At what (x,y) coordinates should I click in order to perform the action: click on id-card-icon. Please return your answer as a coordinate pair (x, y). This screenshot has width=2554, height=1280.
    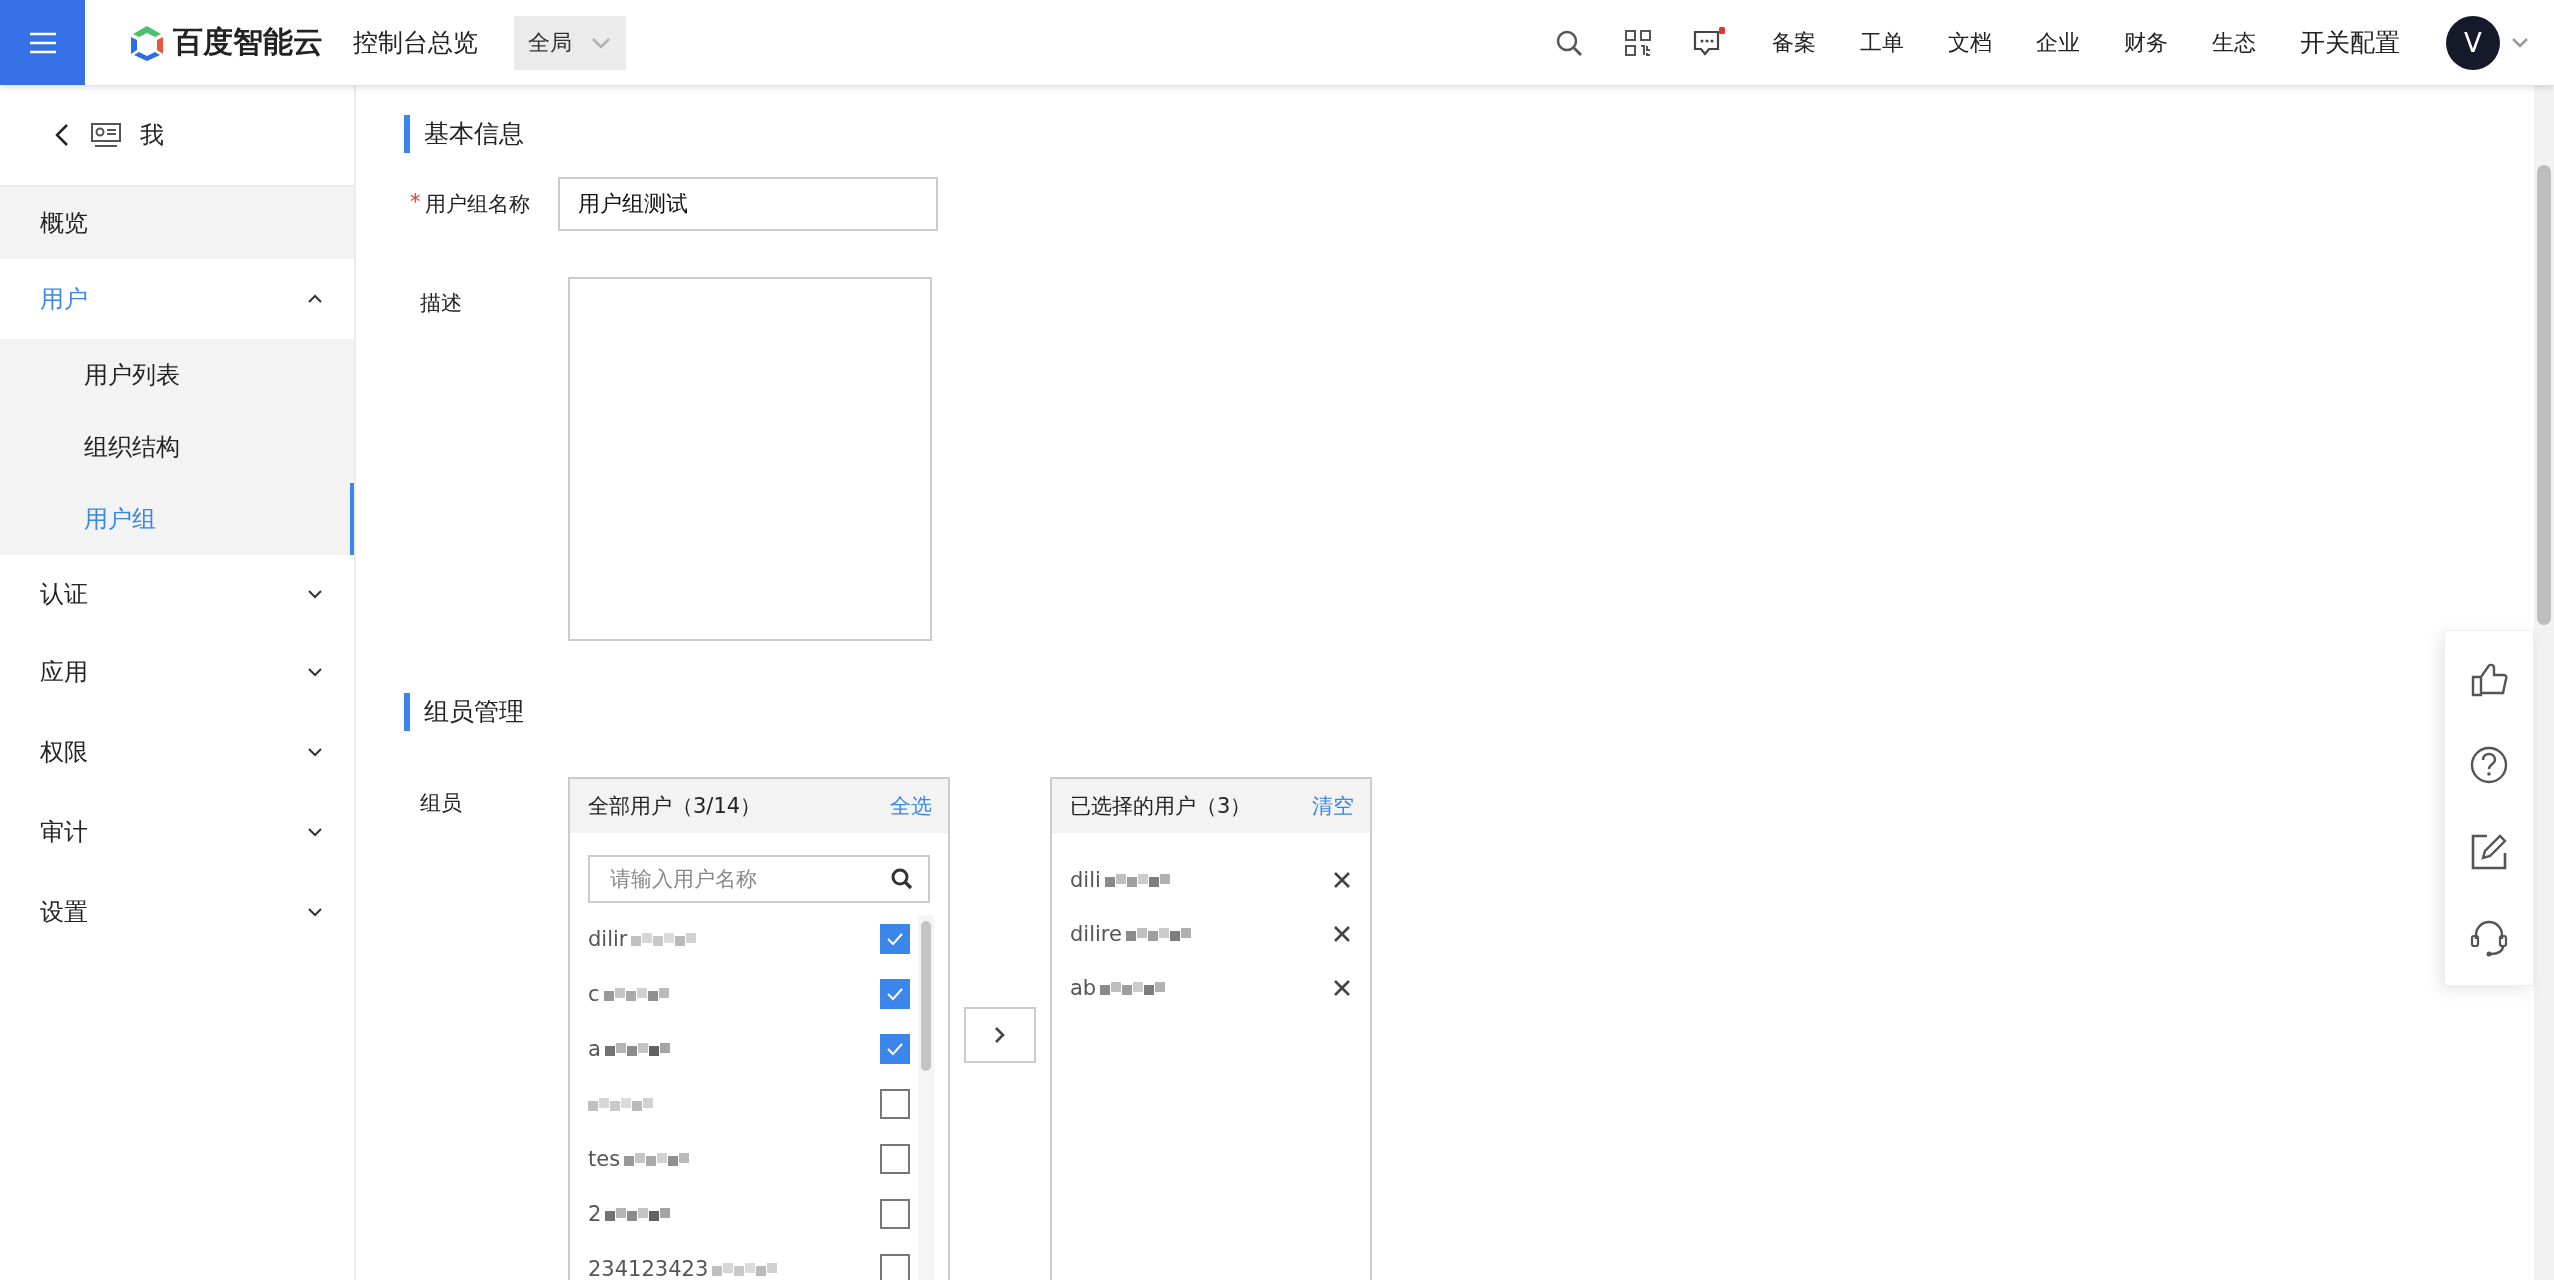
    Looking at the image, I should click on (106, 135).